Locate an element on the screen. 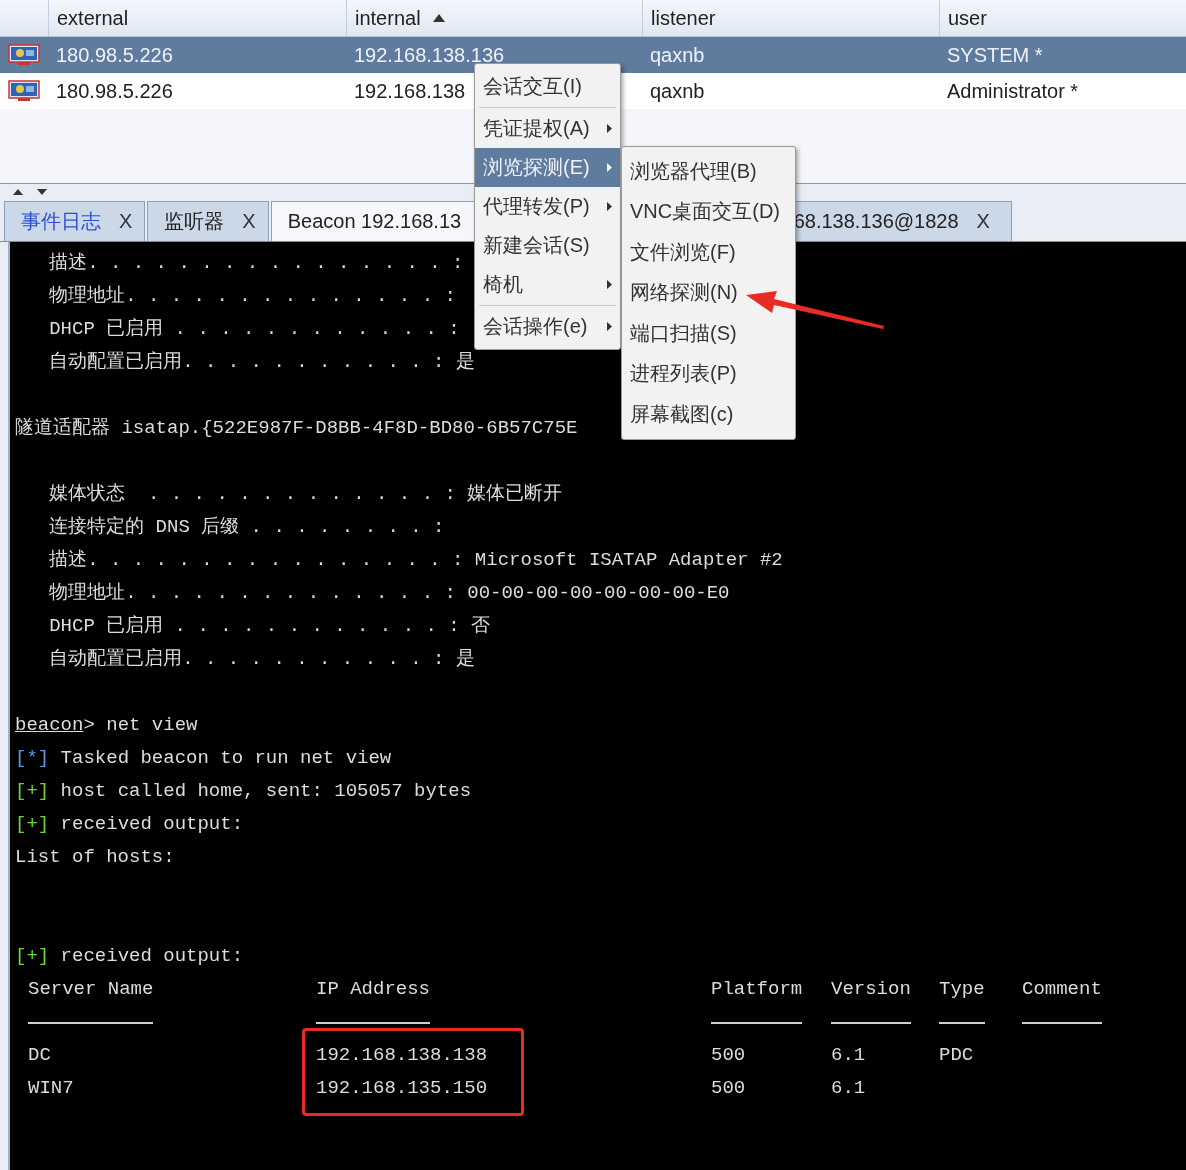 This screenshot has width=1186, height=1170. column-header: IP Address is located at coordinates (373, 989).